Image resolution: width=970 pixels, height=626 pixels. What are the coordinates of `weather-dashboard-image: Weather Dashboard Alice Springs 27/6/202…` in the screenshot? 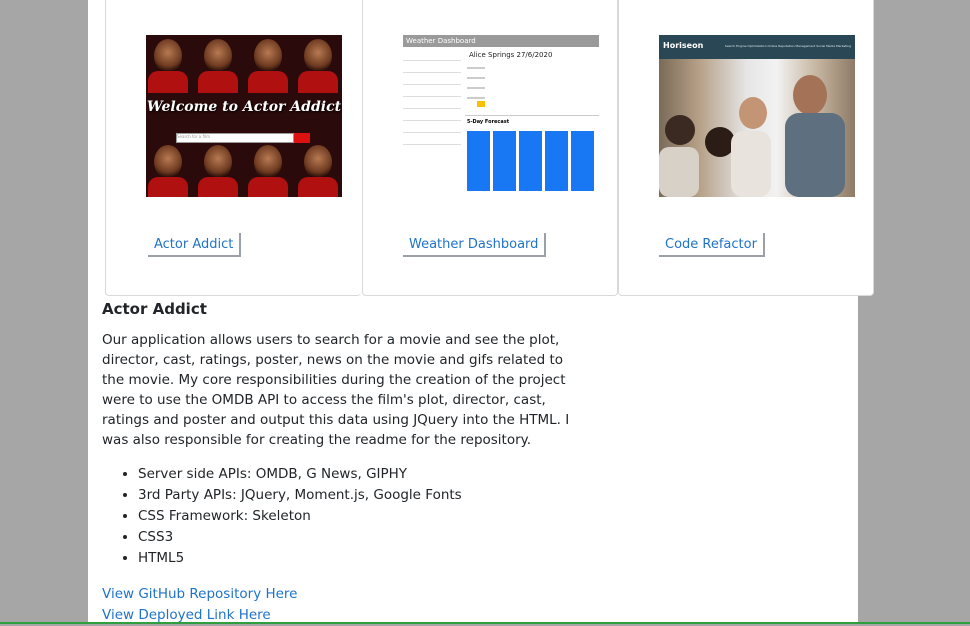 It's located at (501, 116).